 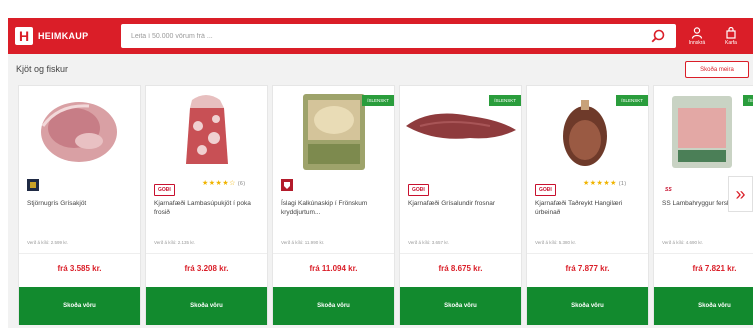 I want to click on quality-icon, so click(x=33, y=185).